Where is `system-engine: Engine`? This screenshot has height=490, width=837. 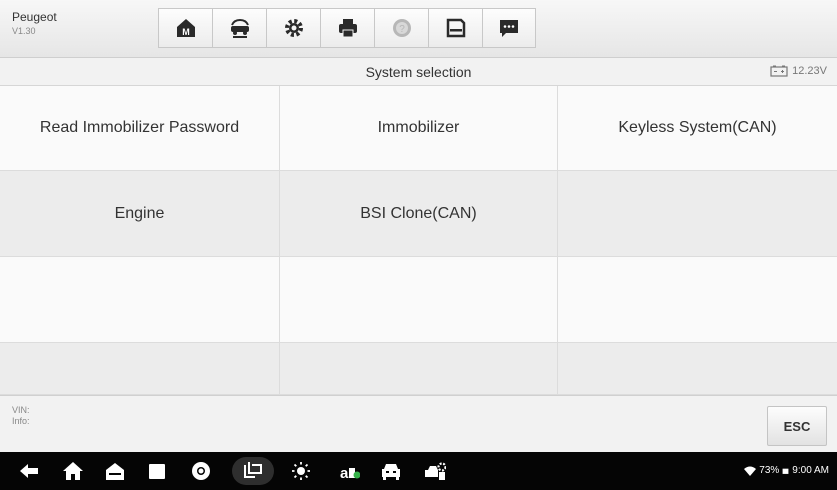
system-engine: Engine is located at coordinates (140, 214).